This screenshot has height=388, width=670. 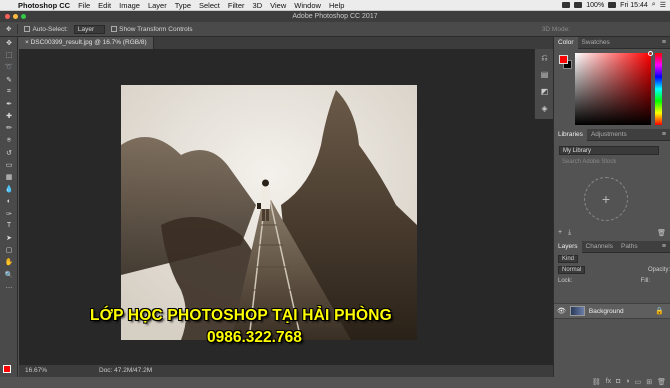 I want to click on fx-icon: fx, so click(x=608, y=382).